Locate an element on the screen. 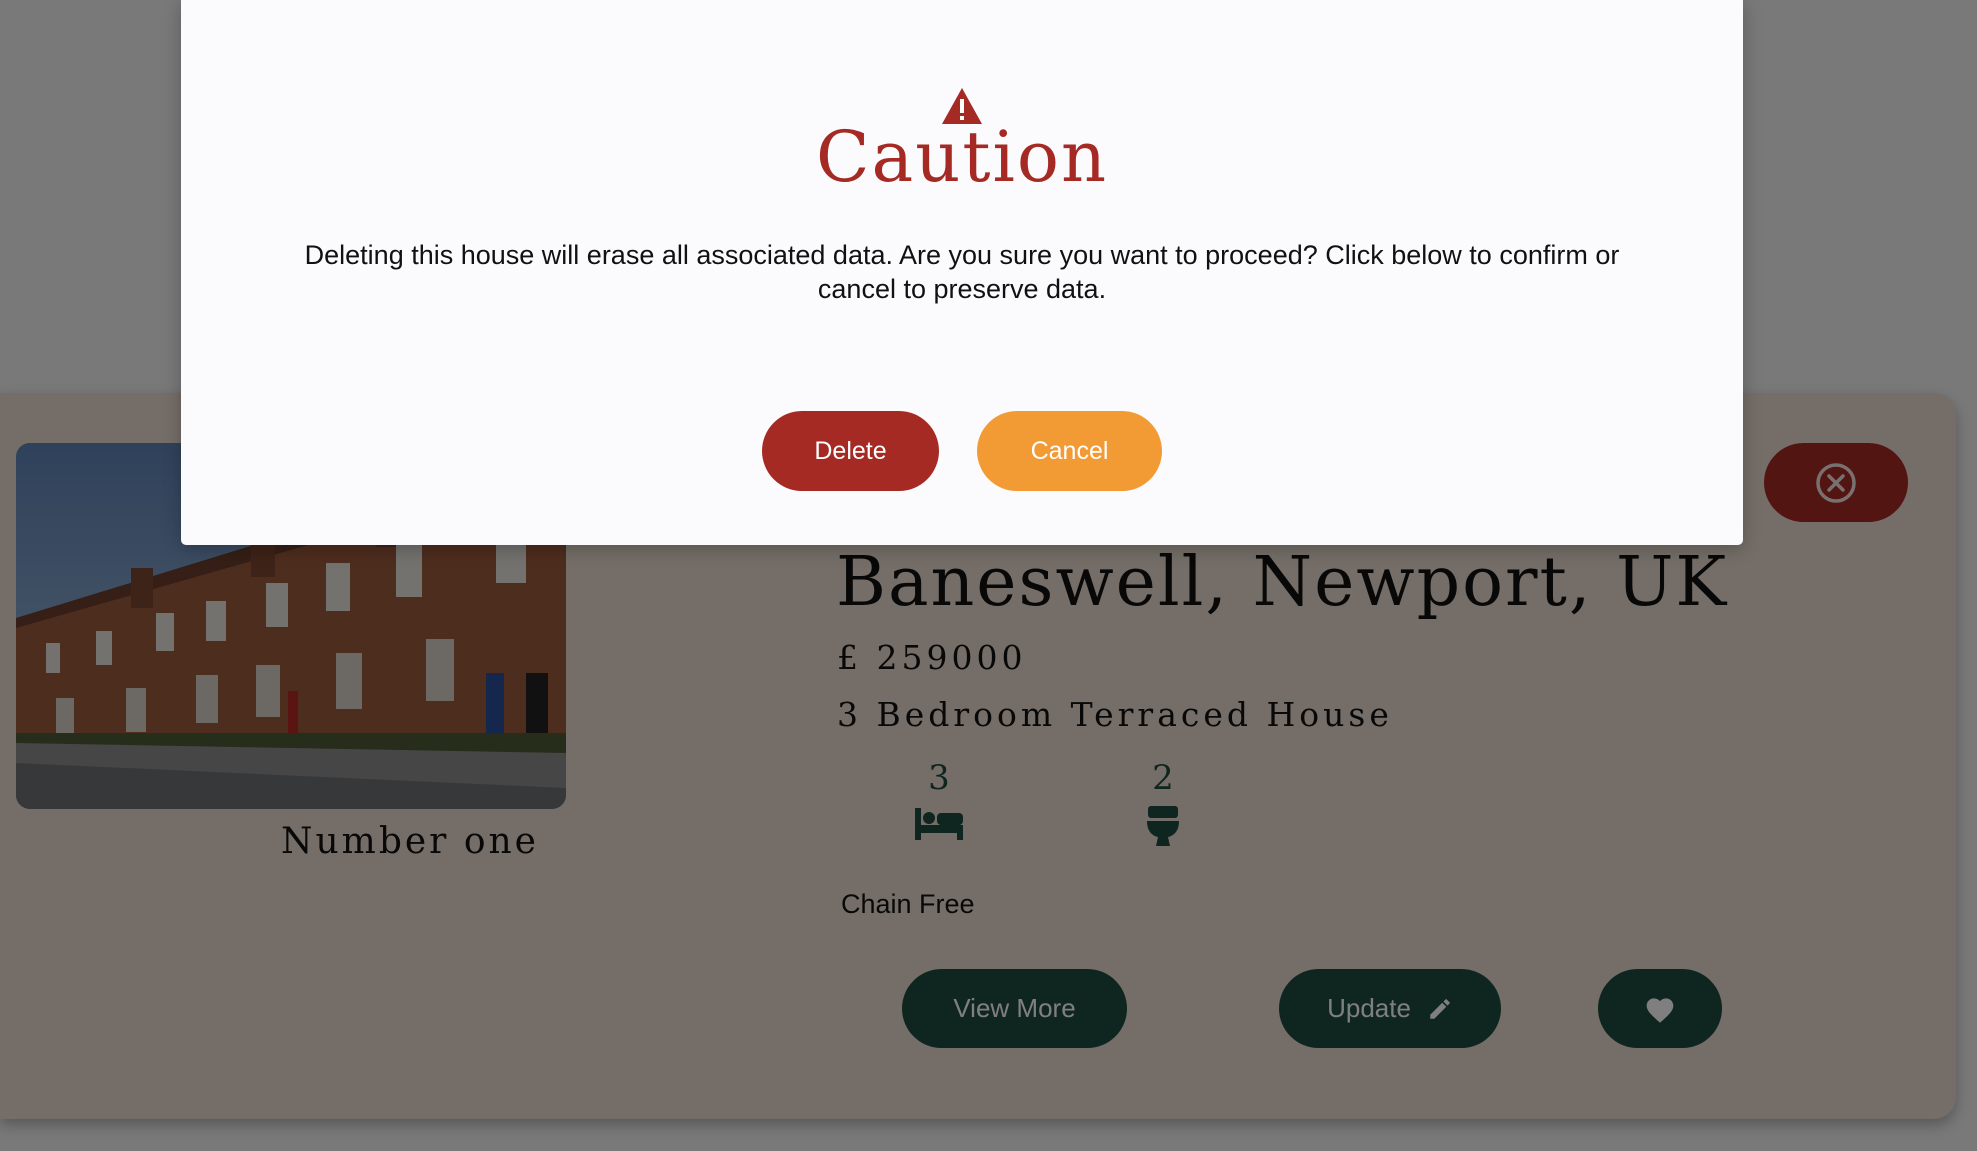 The width and height of the screenshot is (1977, 1151). cancel-button: Cancel is located at coordinates (1069, 451).